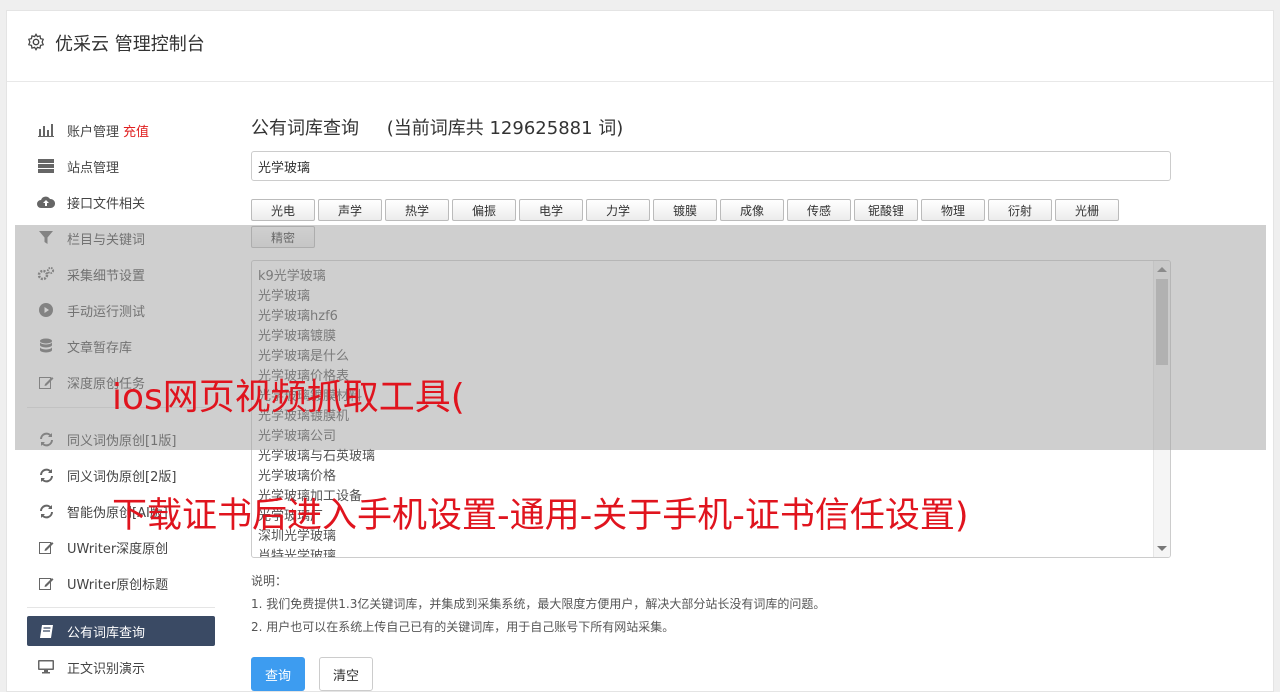  What do you see at coordinates (752, 210) in the screenshot?
I see `tag-button: 成像` at bounding box center [752, 210].